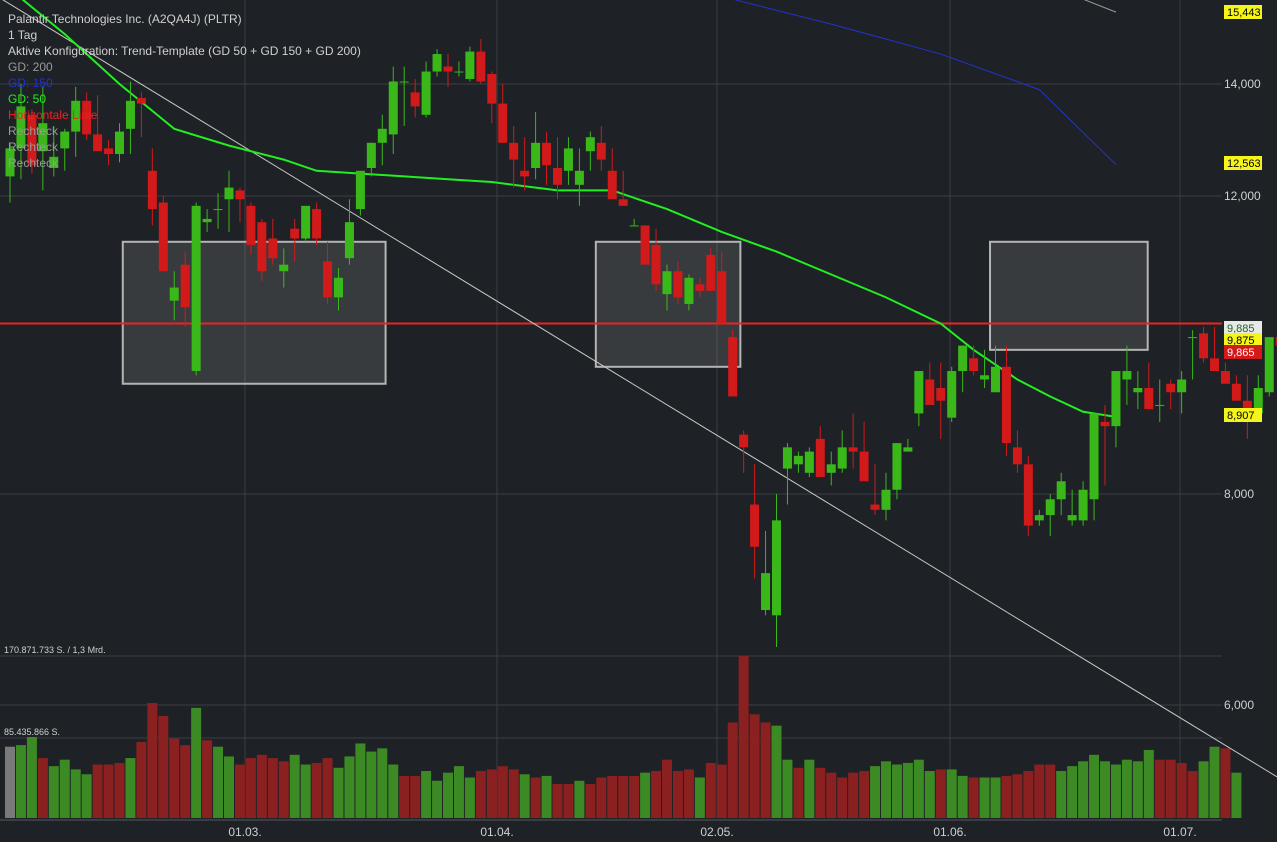  What do you see at coordinates (184, 163) in the screenshot?
I see `legend-item-rect-3: Rechteck` at bounding box center [184, 163].